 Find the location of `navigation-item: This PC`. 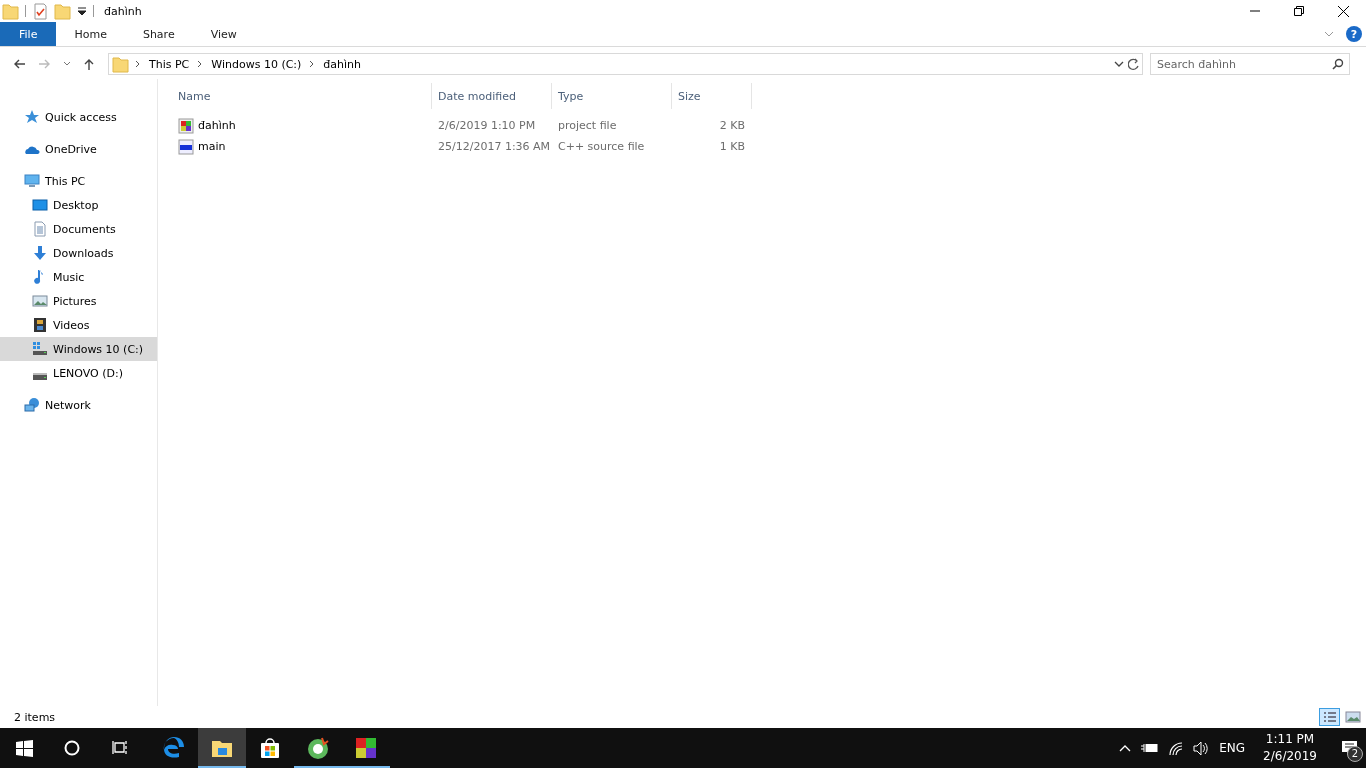

navigation-item: This PC is located at coordinates (78, 181).